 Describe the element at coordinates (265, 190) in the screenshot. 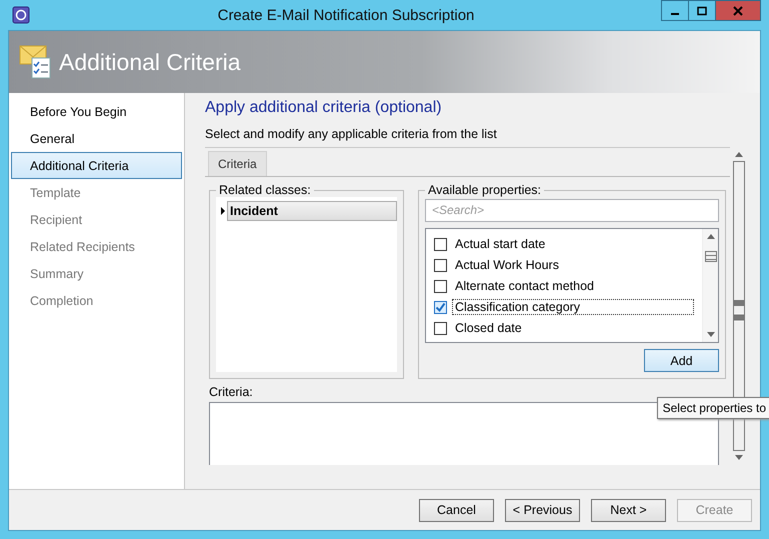

I see `group-label: Related classes:` at that location.